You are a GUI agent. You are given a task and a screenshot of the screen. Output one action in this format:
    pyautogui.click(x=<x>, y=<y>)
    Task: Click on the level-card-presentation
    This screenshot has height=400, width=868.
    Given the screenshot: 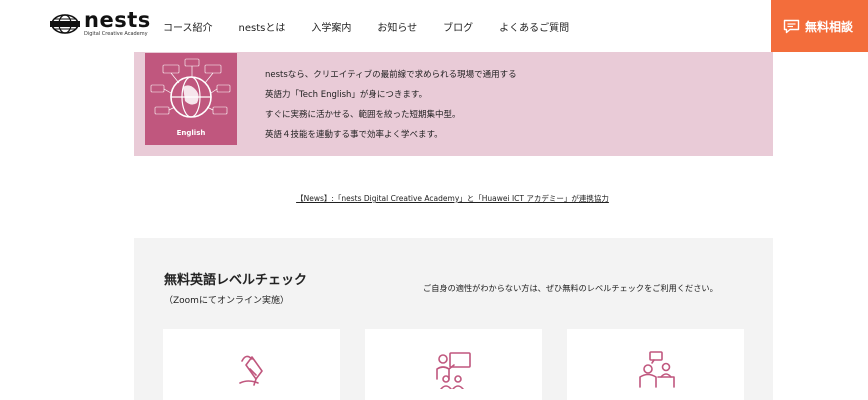 What is the action you would take?
    pyautogui.click(x=453, y=364)
    